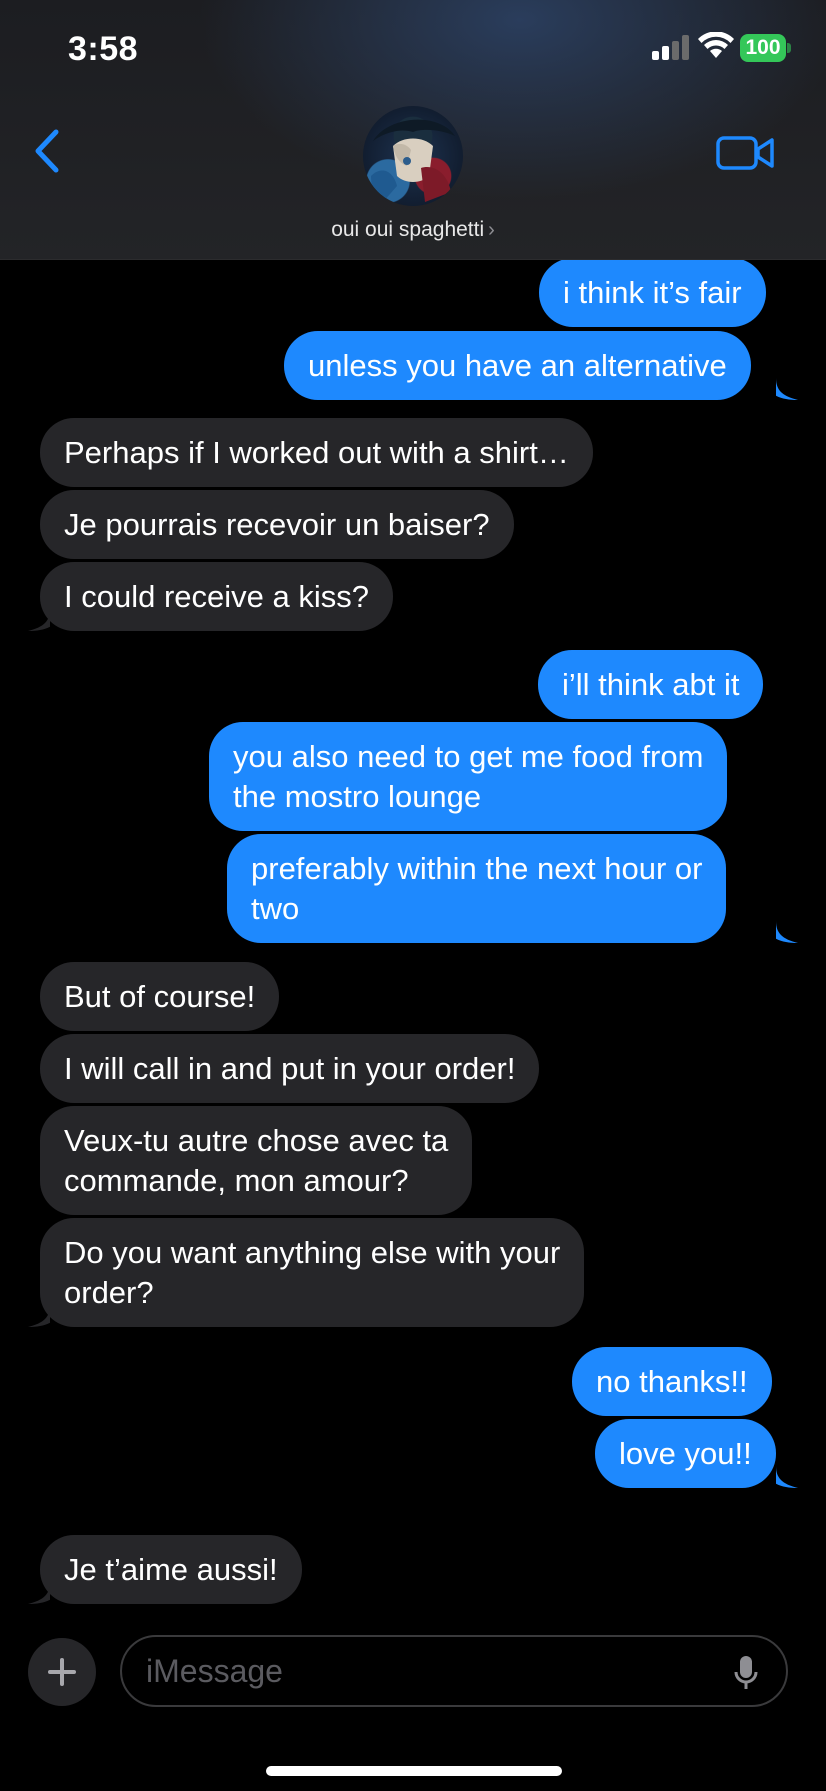  What do you see at coordinates (652, 292) in the screenshot?
I see `message-bubble-sent: i think it’s fair` at bounding box center [652, 292].